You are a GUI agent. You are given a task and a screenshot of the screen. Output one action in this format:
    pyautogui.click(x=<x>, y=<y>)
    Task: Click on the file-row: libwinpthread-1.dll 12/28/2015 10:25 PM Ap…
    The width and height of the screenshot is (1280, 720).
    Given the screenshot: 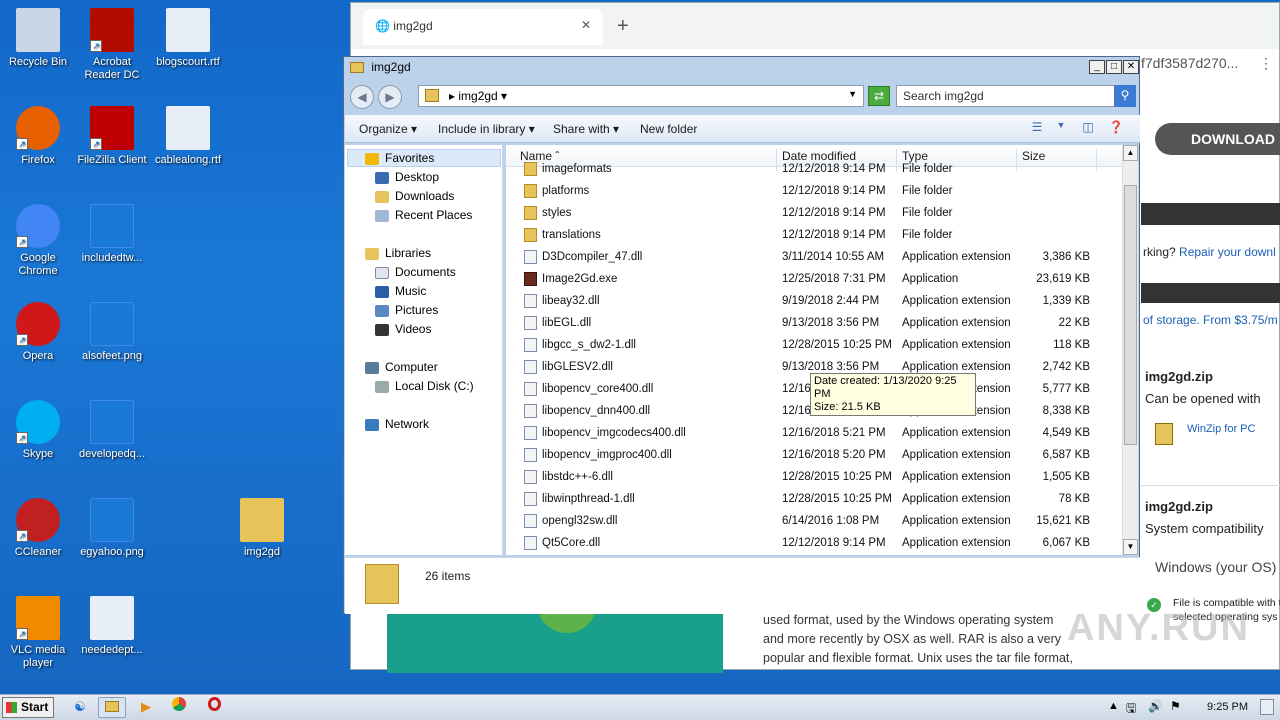 What is the action you would take?
    pyautogui.click(x=814, y=500)
    